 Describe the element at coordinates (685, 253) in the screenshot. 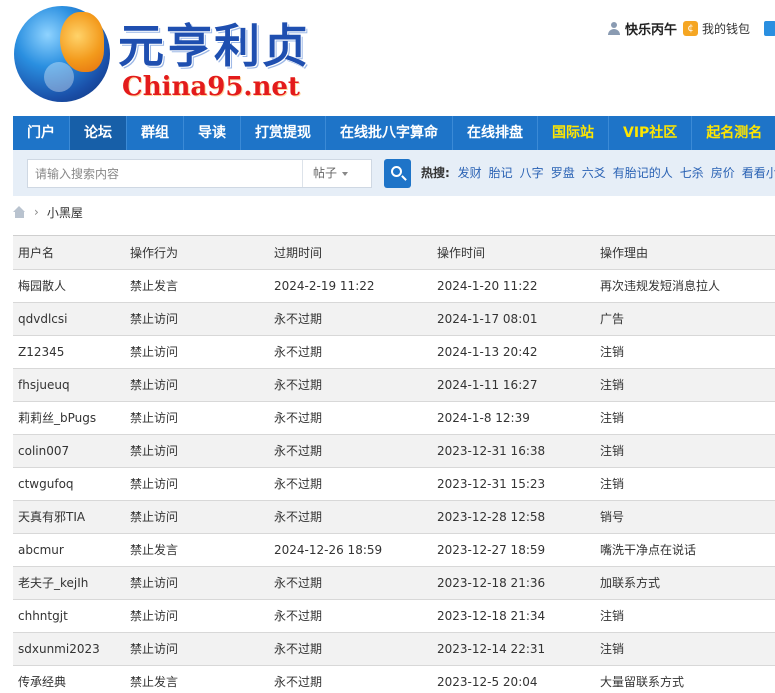

I see `col-header-reason: 操作理由` at that location.